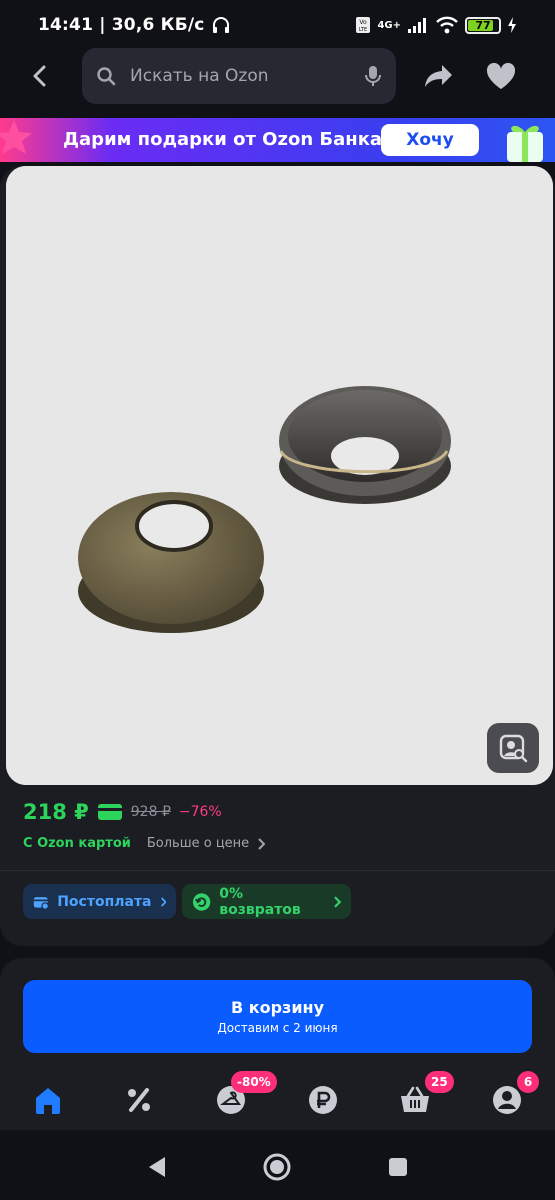 The image size is (555, 1200). I want to click on add-to-cart-button: В корзину Доставим с 2 июня, so click(277, 1016).